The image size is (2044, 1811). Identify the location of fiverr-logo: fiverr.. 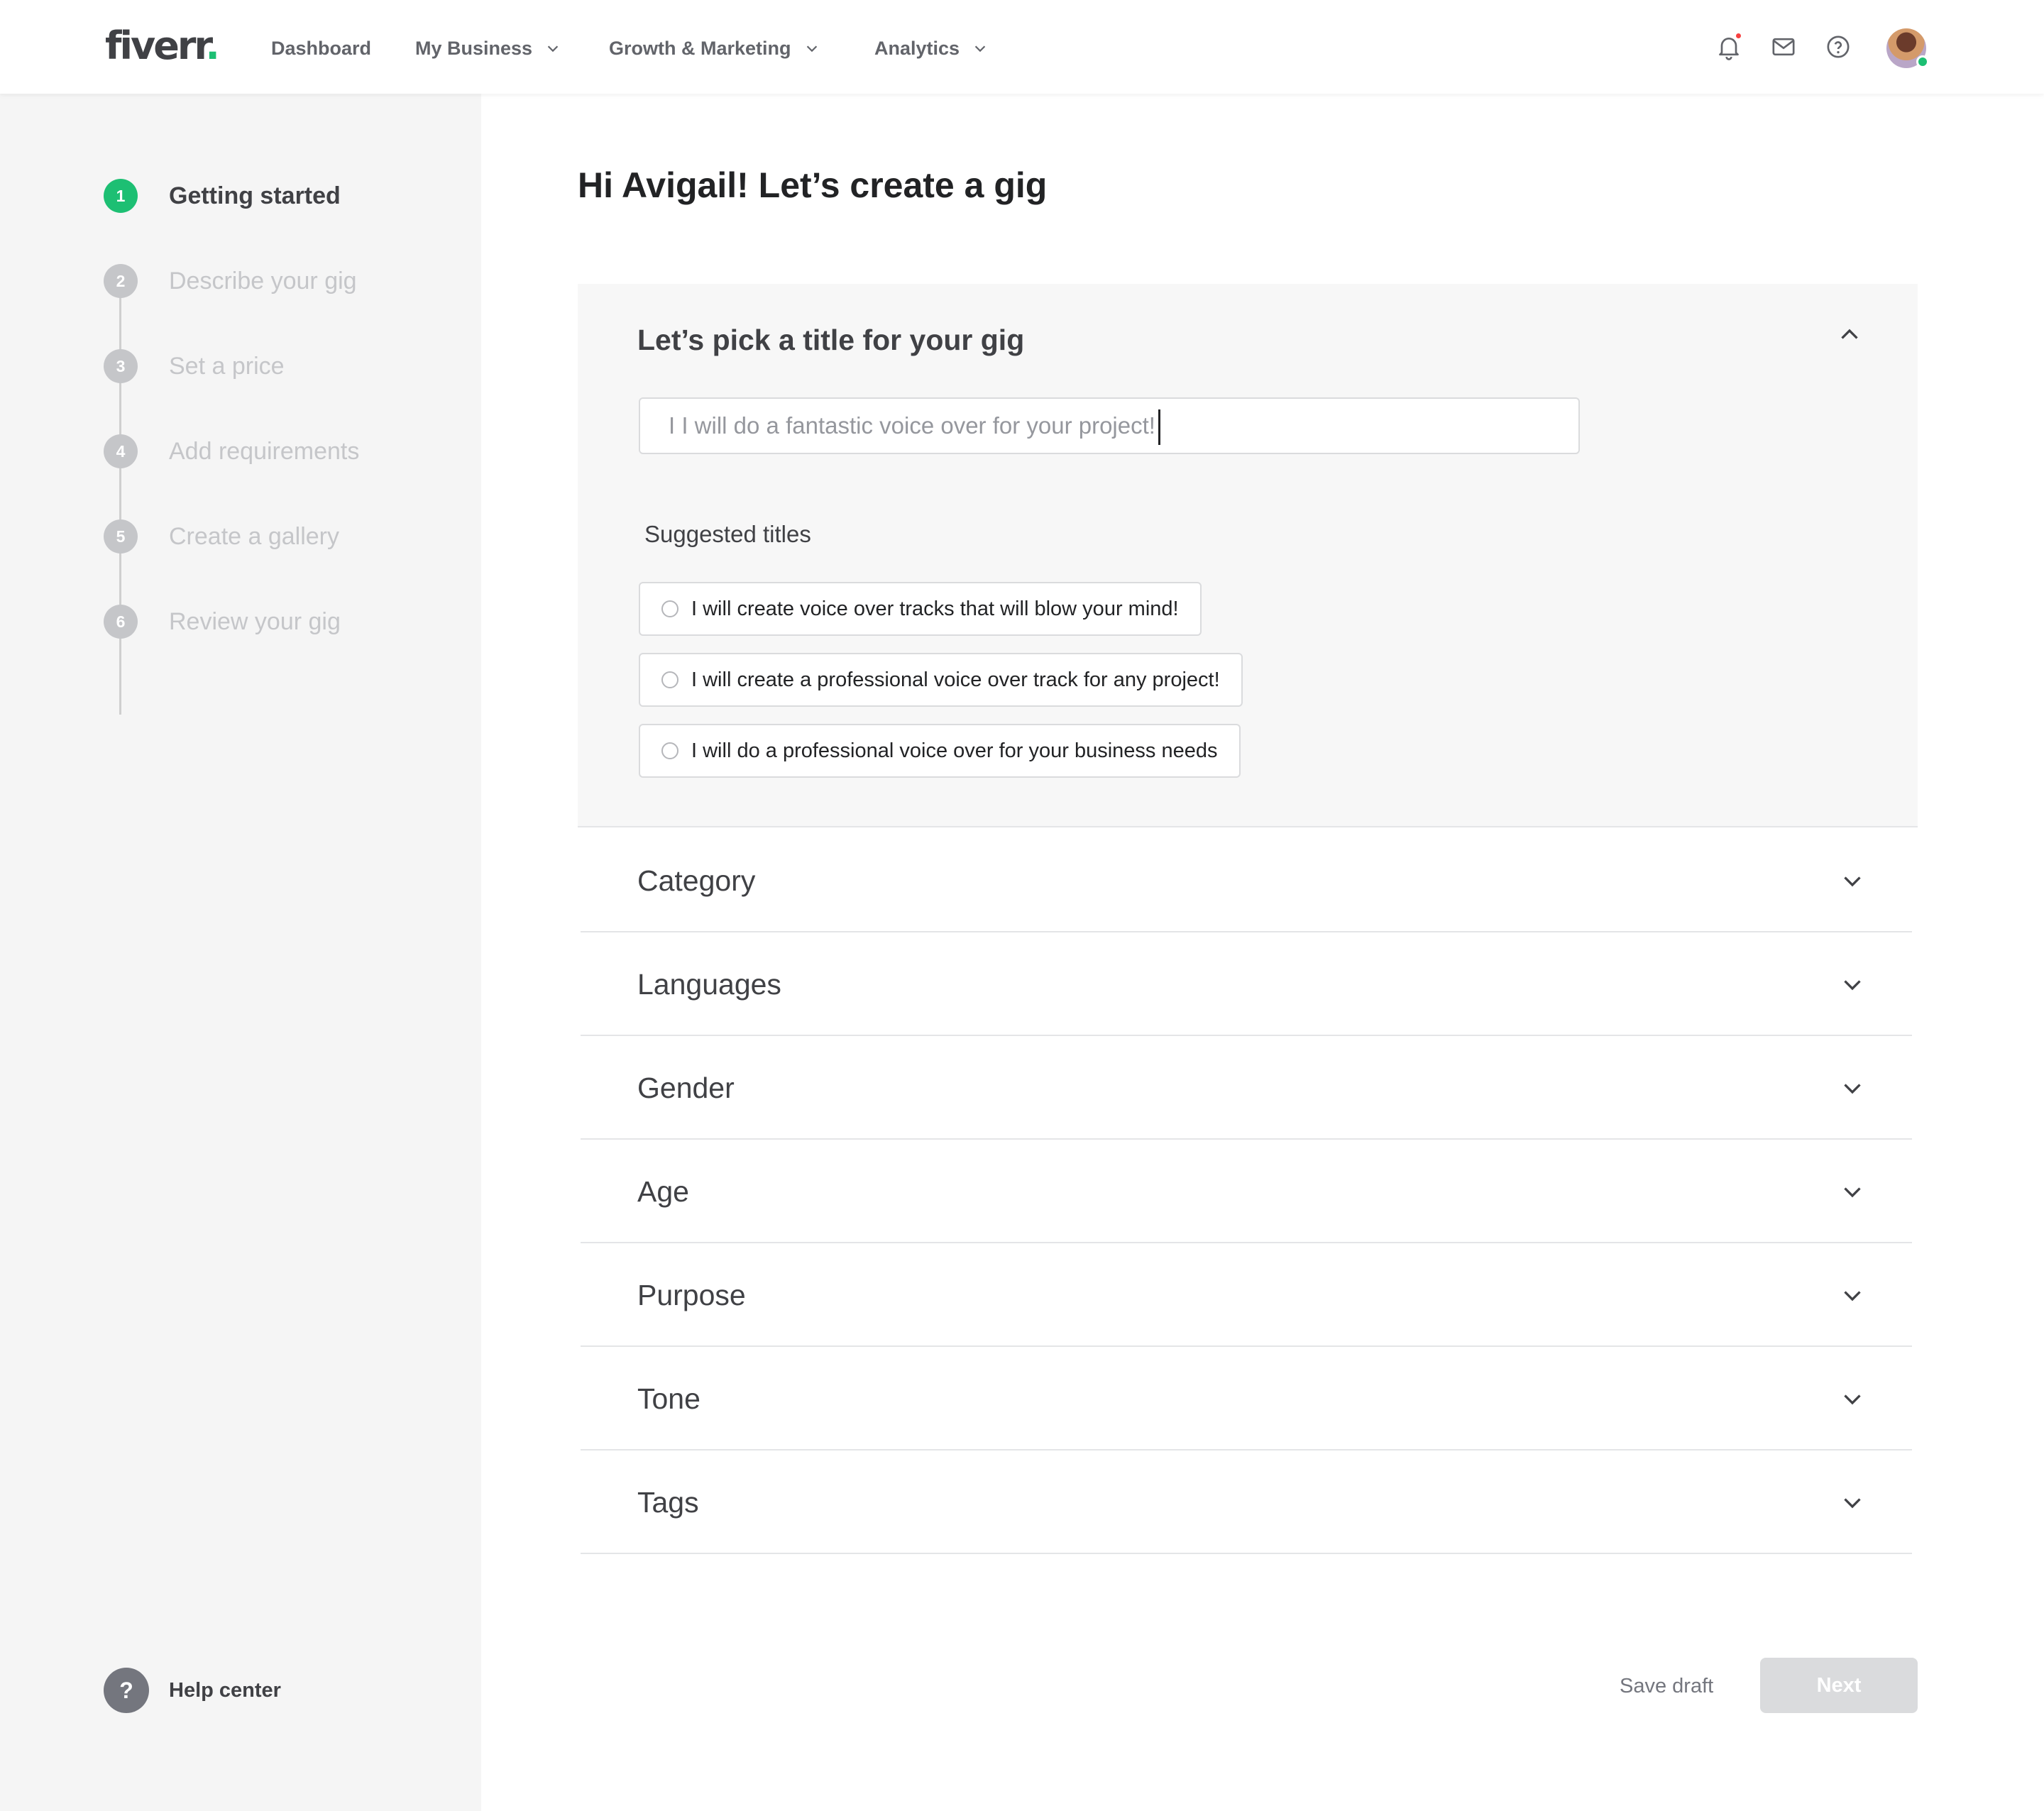
(162, 46).